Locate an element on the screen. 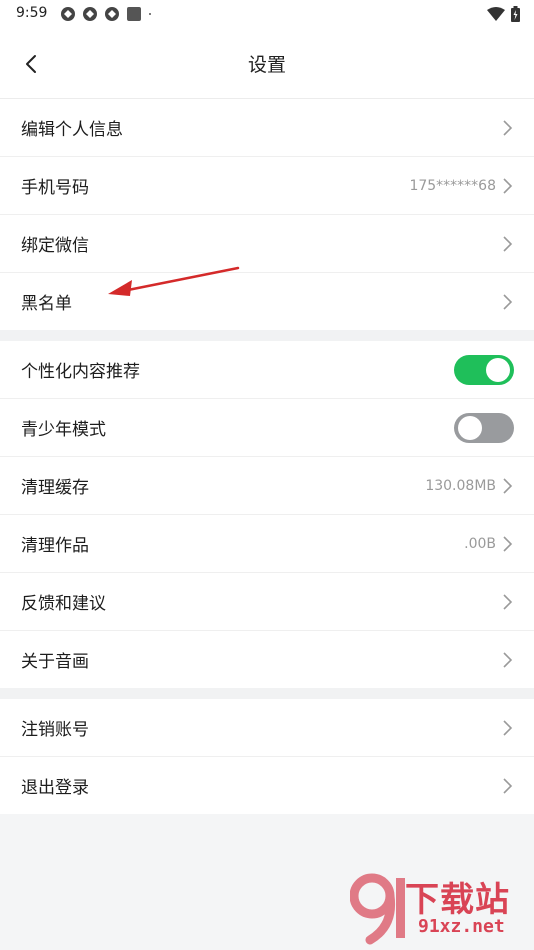 Image resolution: width=534 pixels, height=950 pixels. phone-number-value: 175******68 is located at coordinates (452, 185).